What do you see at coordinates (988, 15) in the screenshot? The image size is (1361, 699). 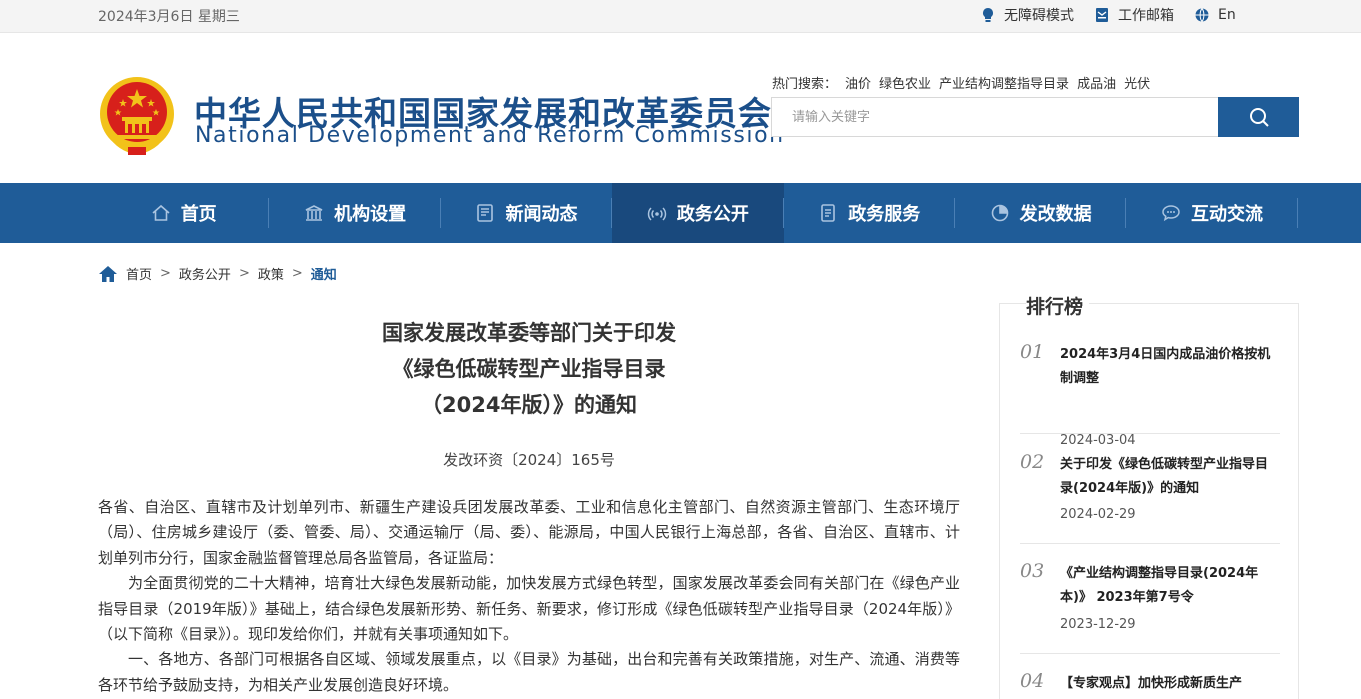 I see `lightbulb-icon` at bounding box center [988, 15].